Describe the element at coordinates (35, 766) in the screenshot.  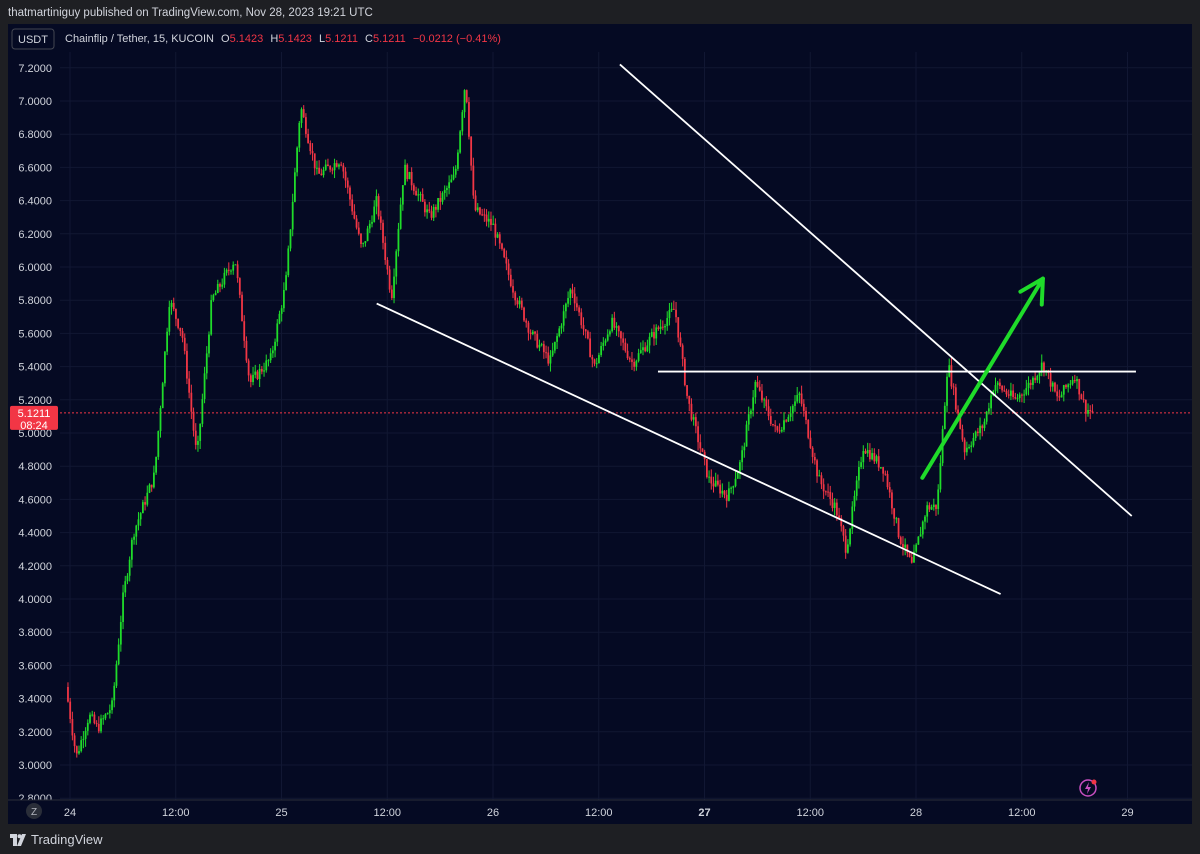
I see `price-tick-label: 3.0000` at that location.